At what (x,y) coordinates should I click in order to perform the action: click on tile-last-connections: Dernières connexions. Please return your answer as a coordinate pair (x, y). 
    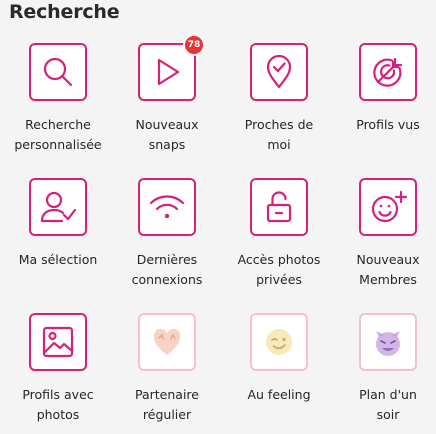
    Looking at the image, I should click on (167, 238).